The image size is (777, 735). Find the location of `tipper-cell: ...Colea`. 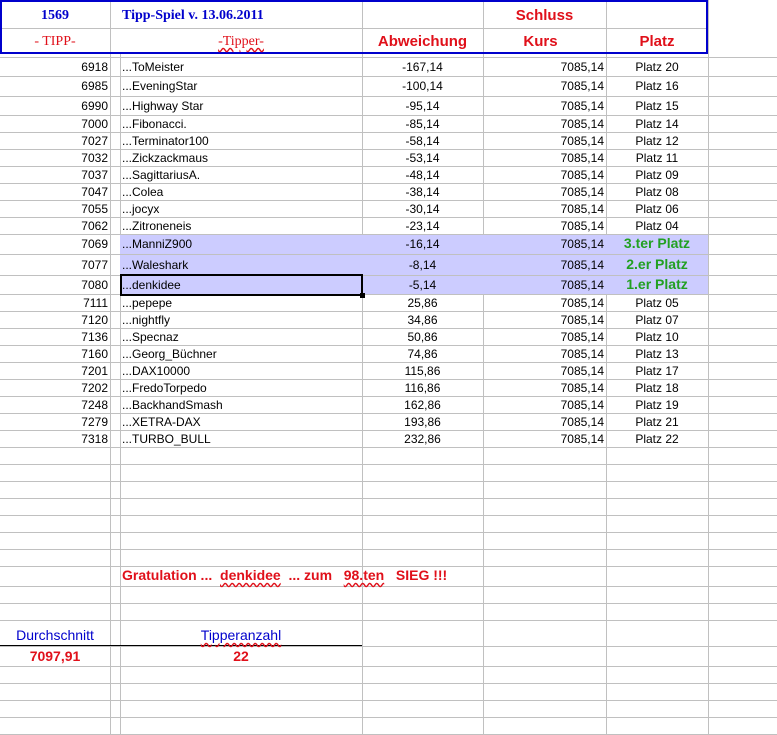

tipper-cell: ...Colea is located at coordinates (241, 192).